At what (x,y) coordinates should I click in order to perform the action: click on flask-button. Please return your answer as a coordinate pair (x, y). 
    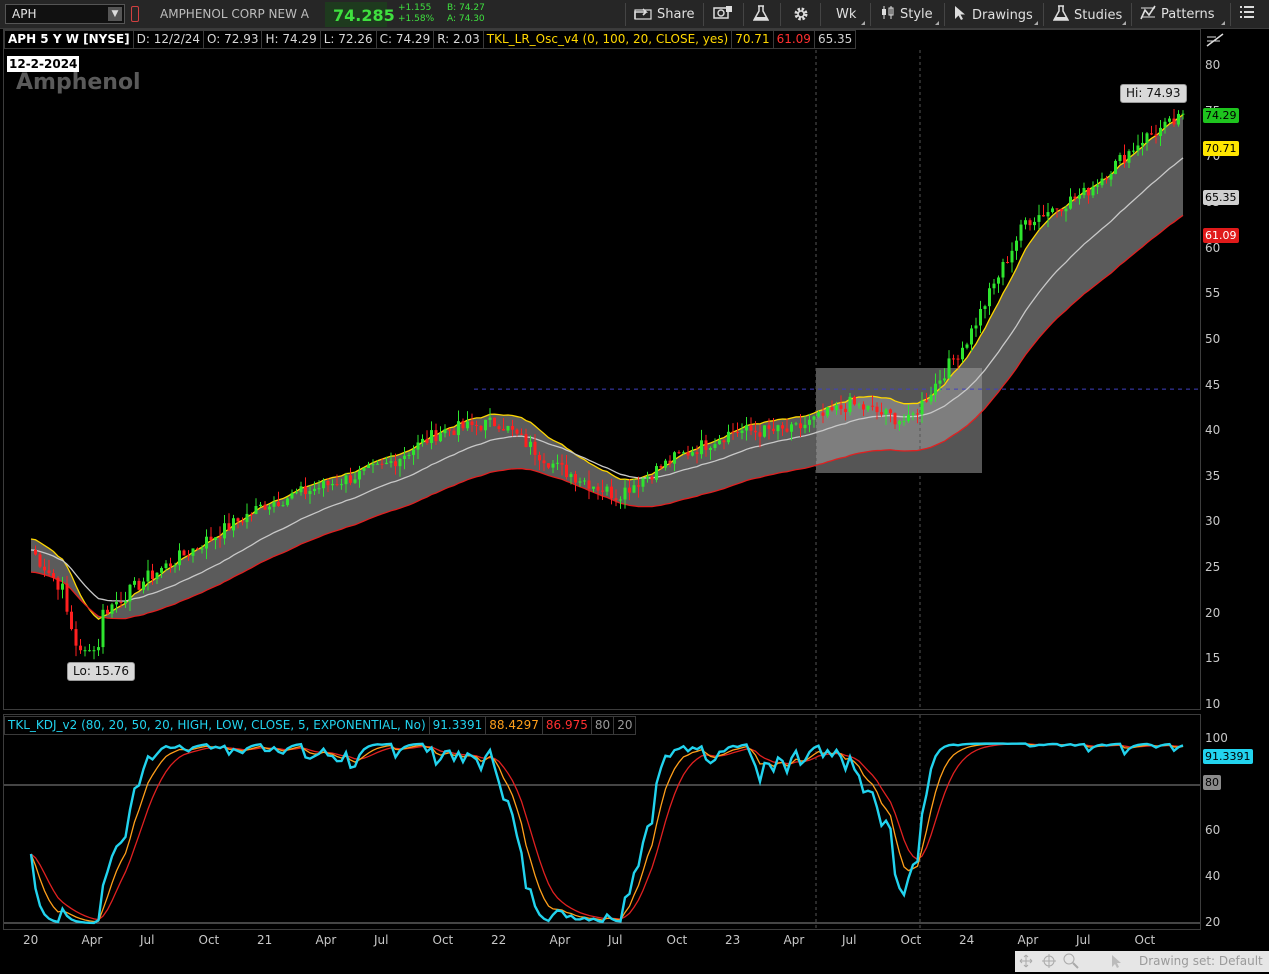
    Looking at the image, I should click on (761, 14).